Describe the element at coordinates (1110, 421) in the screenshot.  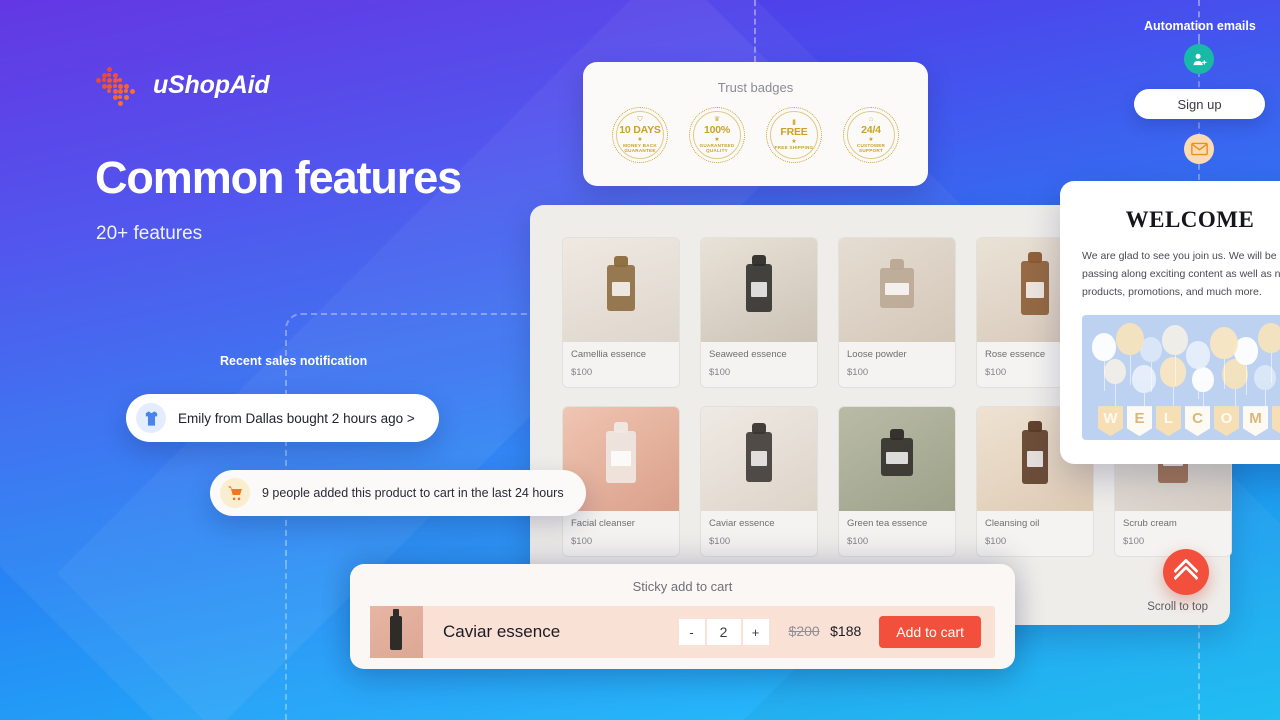
I see `welcome-letter-tag: W` at that location.